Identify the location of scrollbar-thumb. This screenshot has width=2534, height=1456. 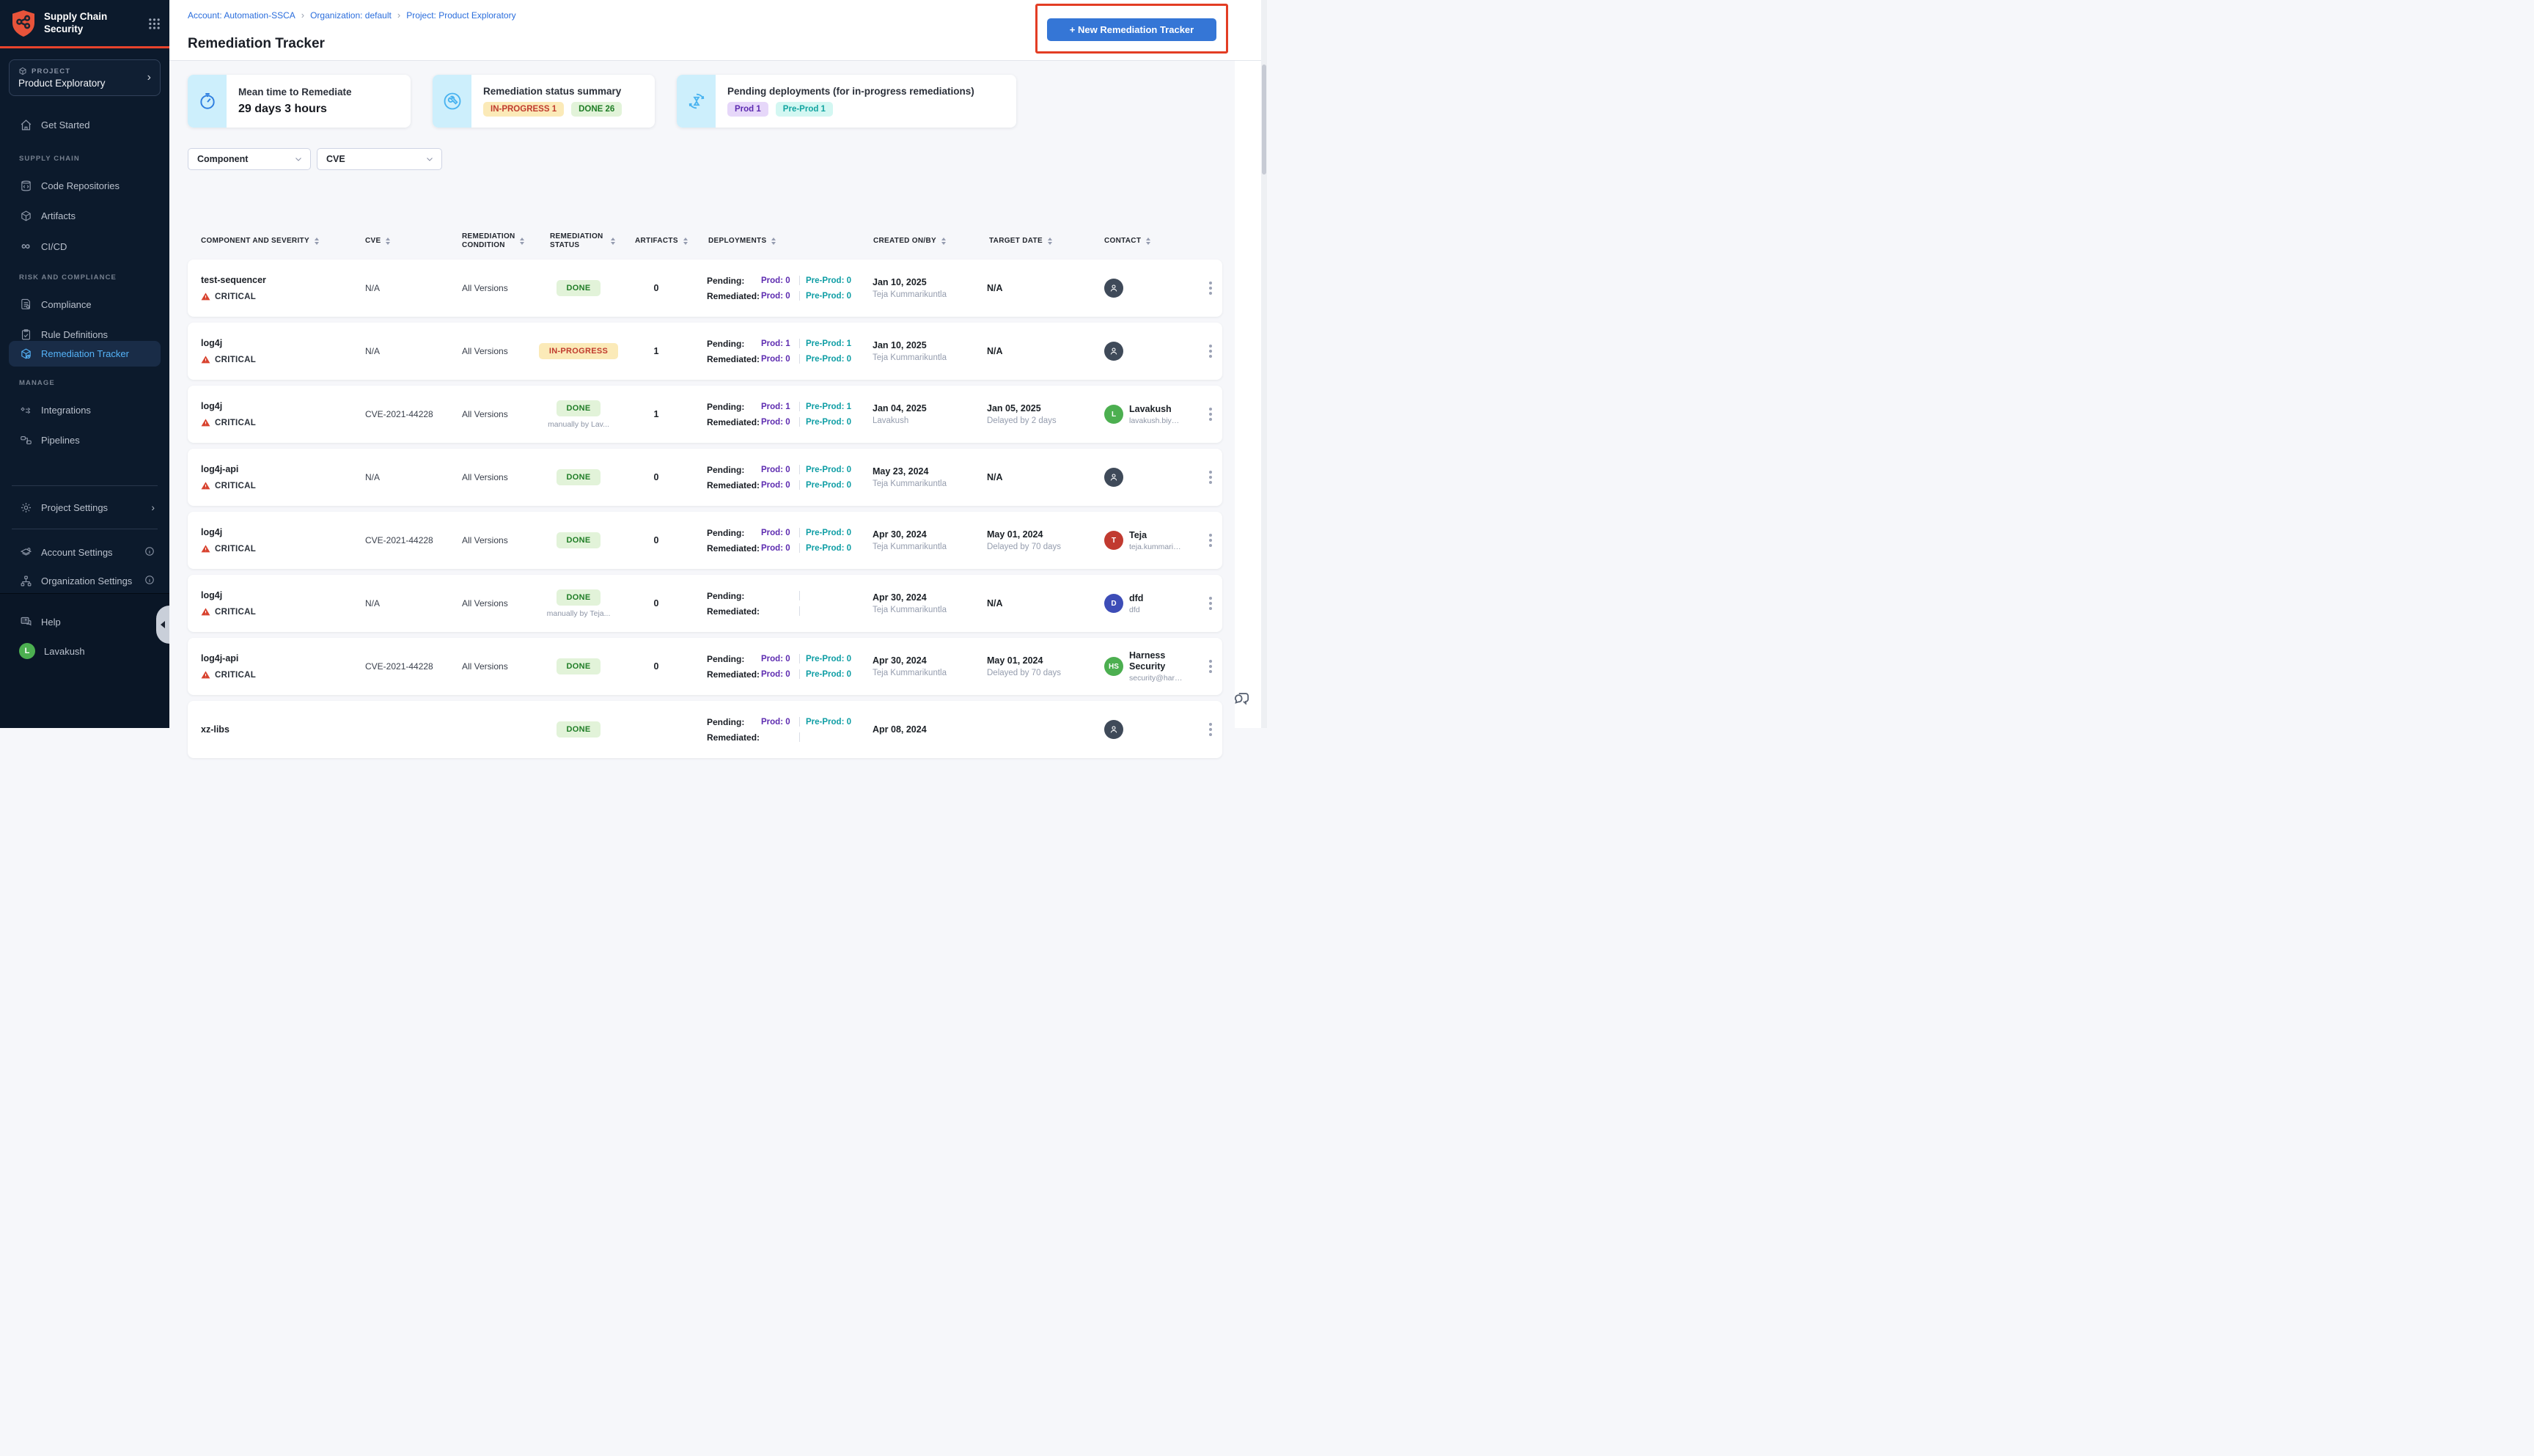
(1264, 119).